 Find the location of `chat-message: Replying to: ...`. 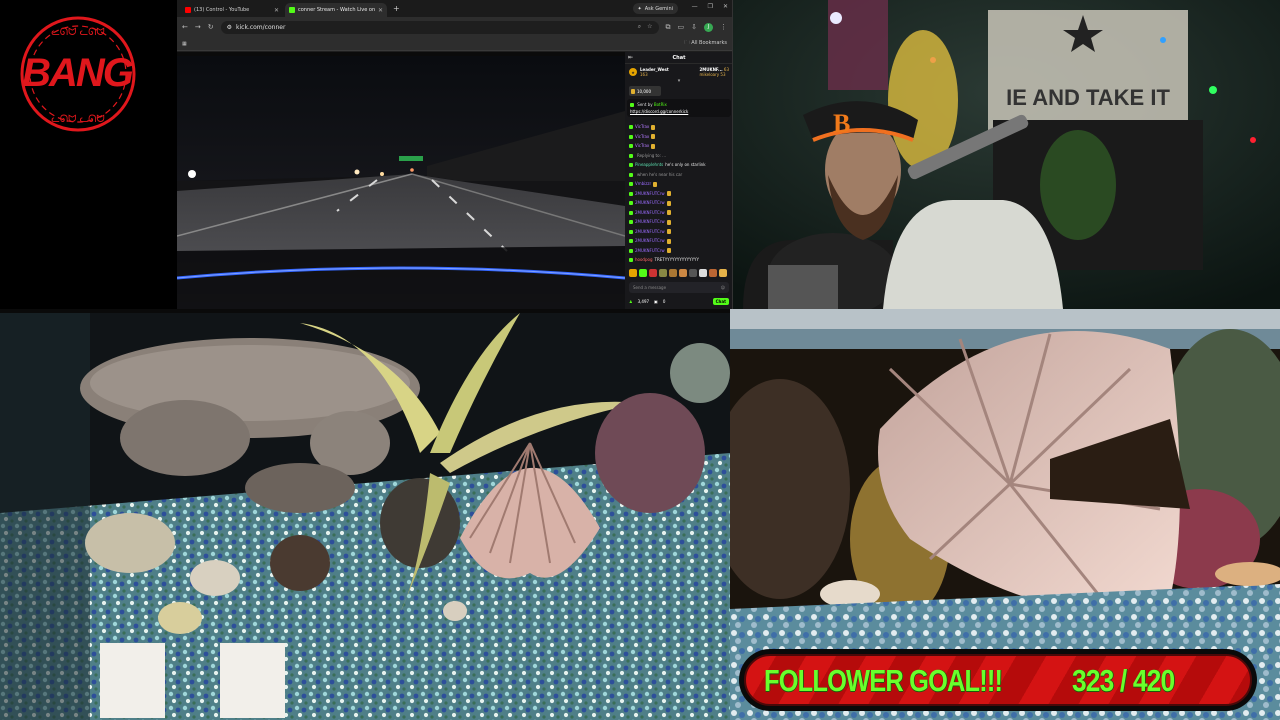

chat-message: Replying to: ... is located at coordinates (679, 156).